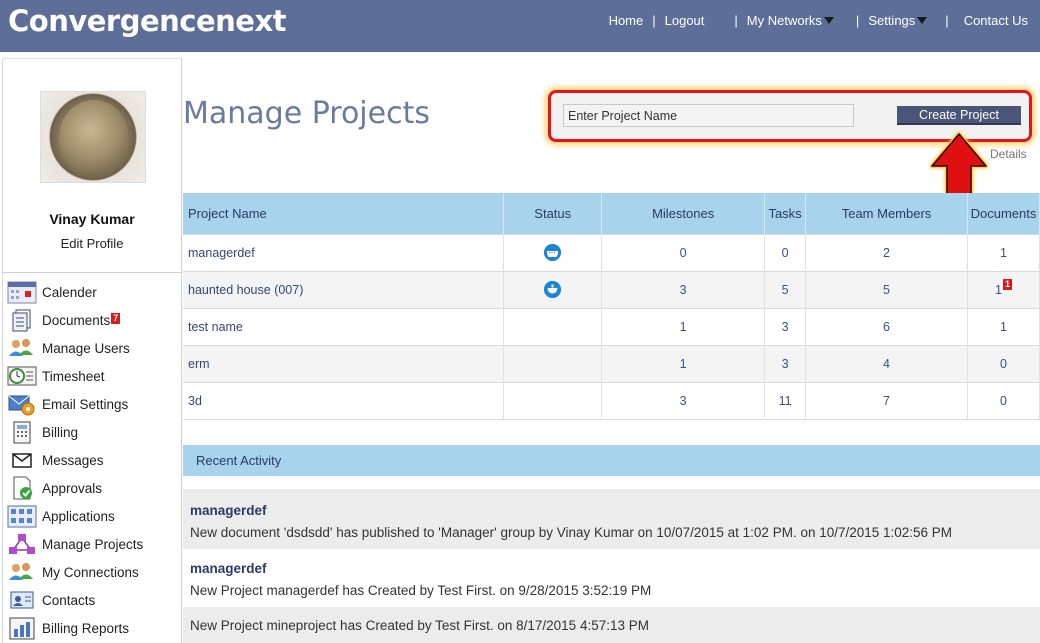 The height and width of the screenshot is (643, 1040). I want to click on tasks-cell: 0, so click(785, 252).